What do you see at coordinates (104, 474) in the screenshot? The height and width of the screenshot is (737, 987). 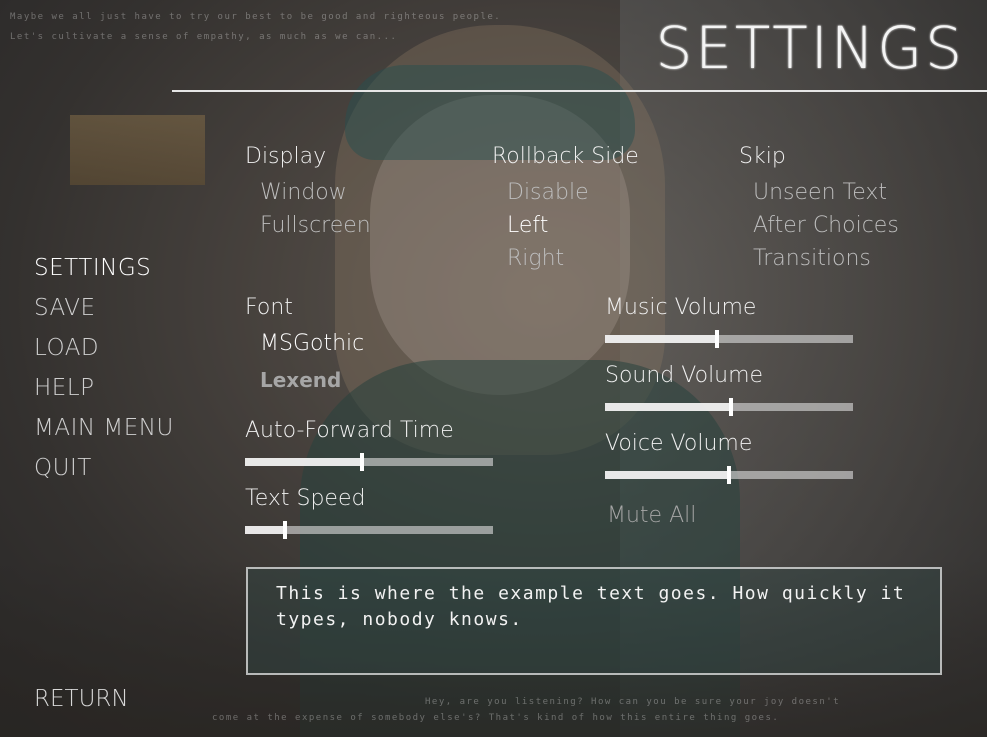 I see `nav-item-quit: QUIT` at bounding box center [104, 474].